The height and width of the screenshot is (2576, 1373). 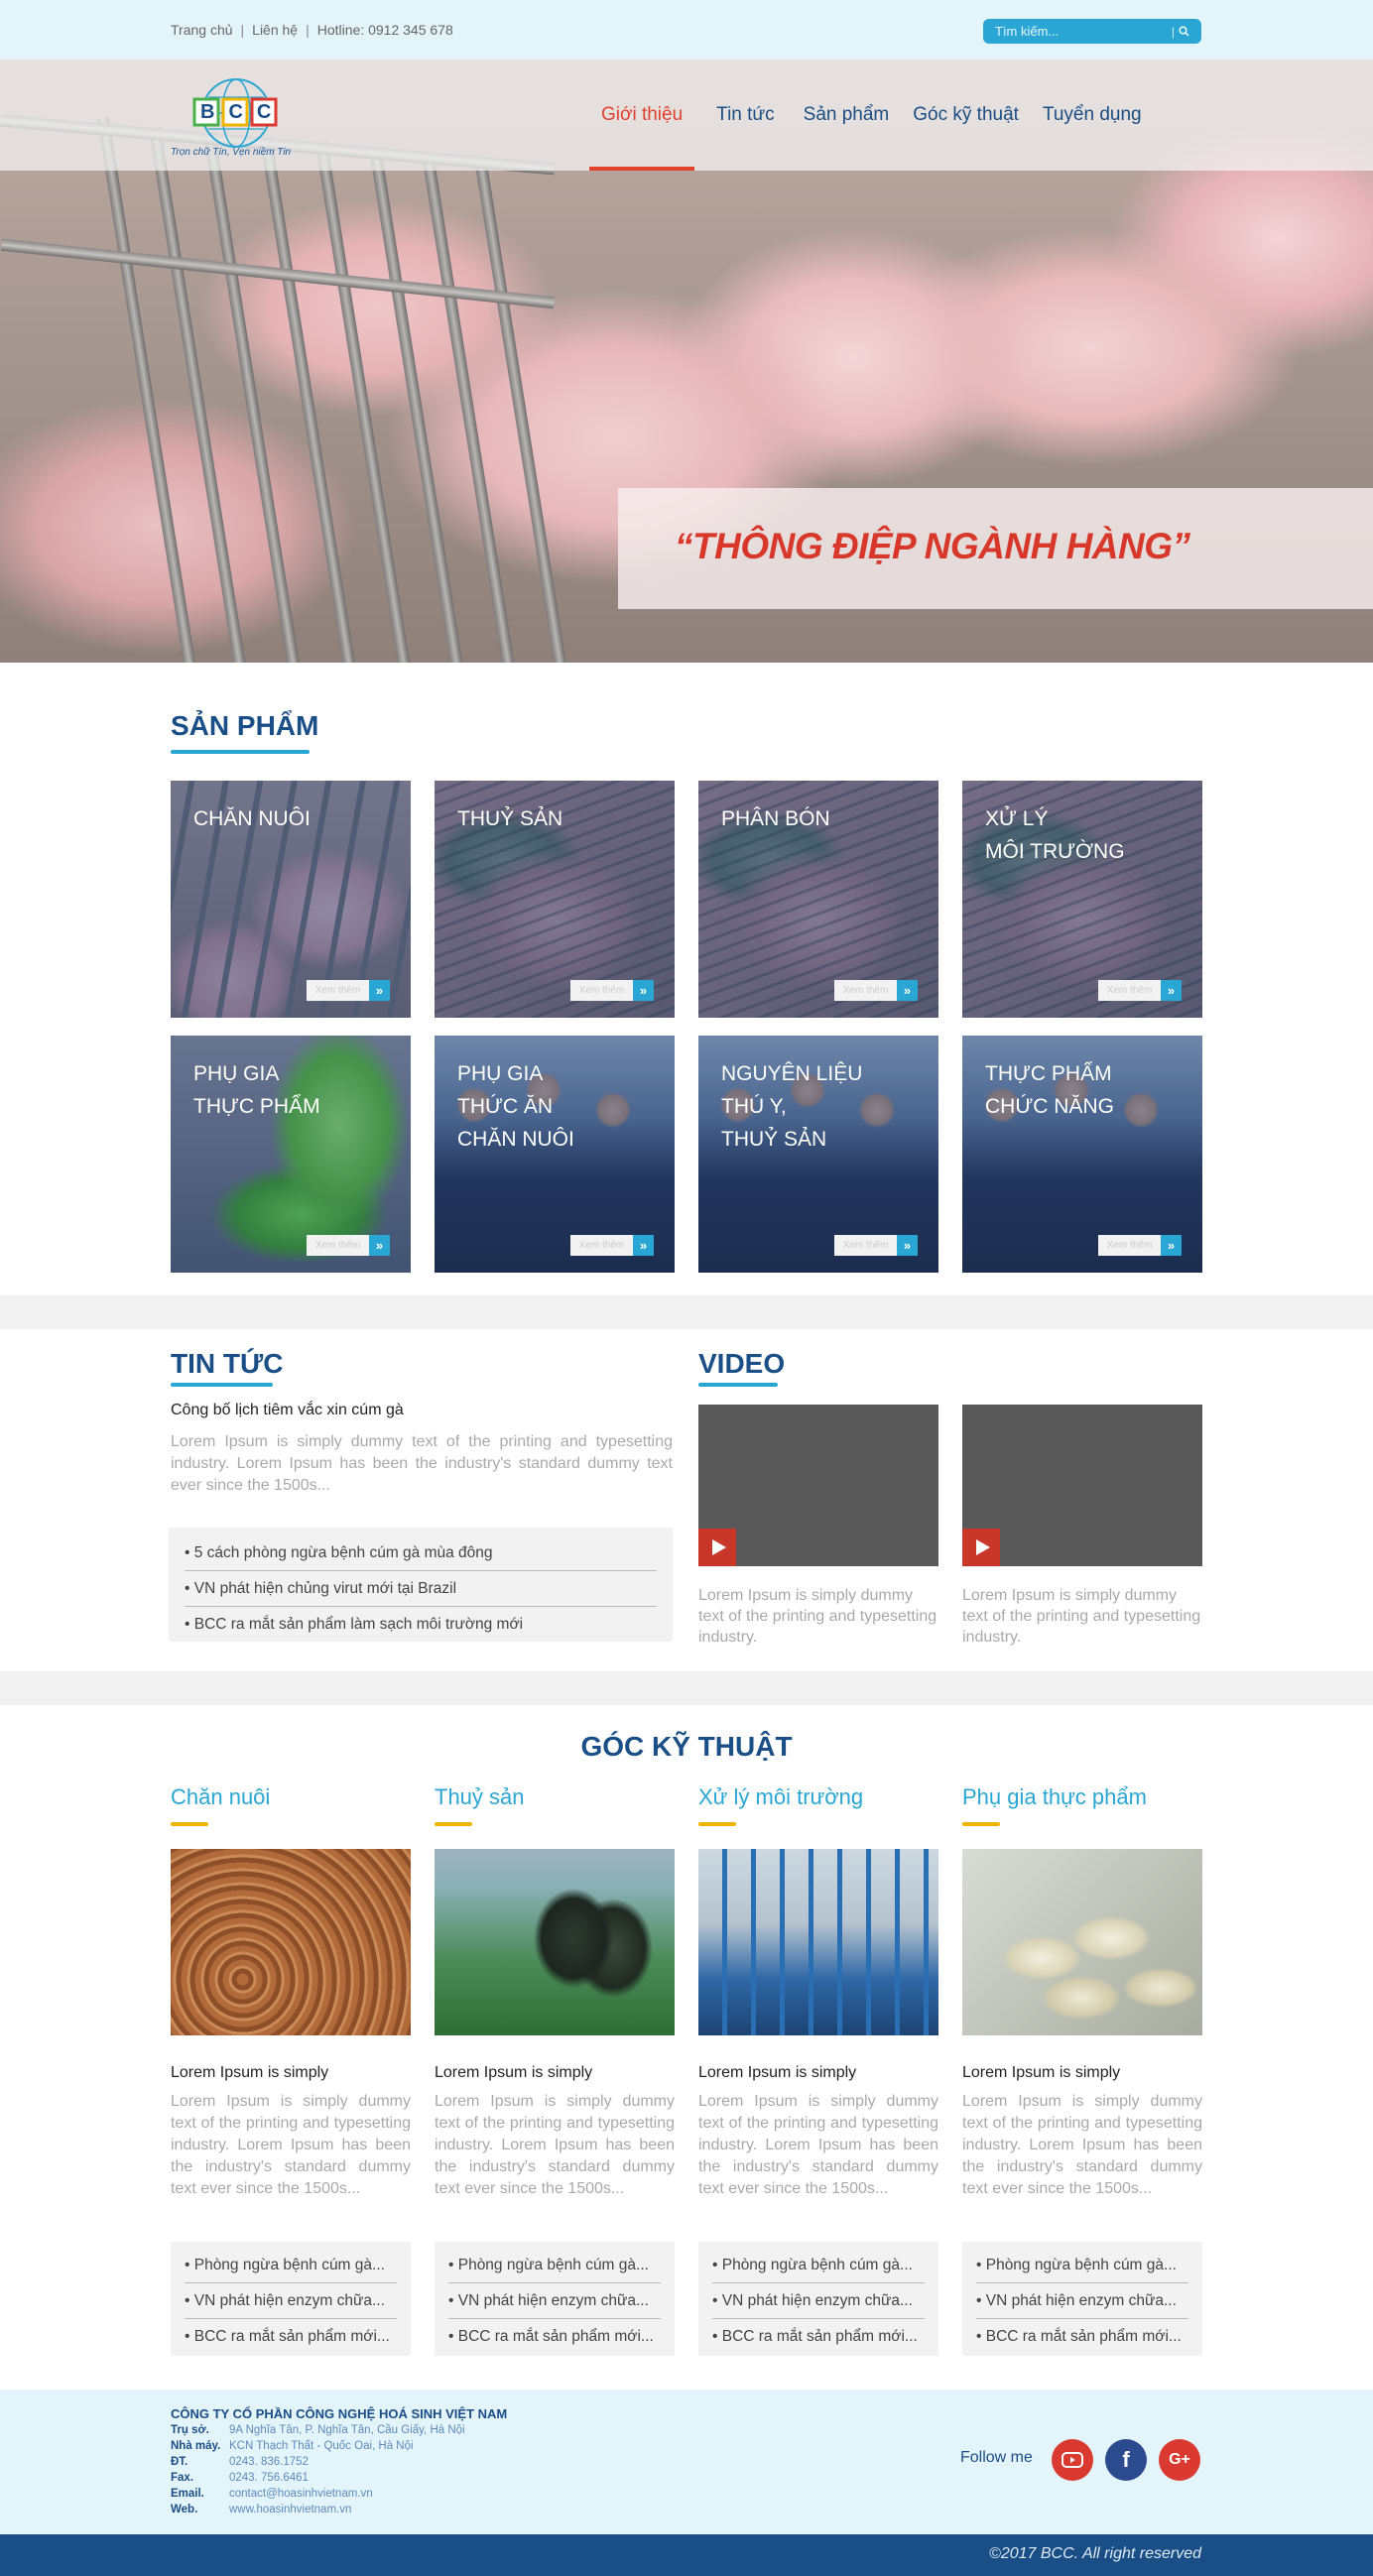 I want to click on nav-item-about: Giới thiệu, so click(x=642, y=137).